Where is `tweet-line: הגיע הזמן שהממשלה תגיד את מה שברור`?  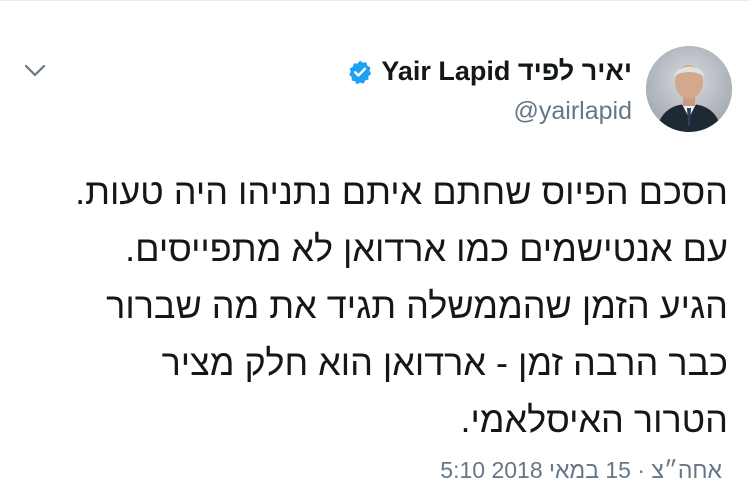 tweet-line: הגיע הזמן שהממשלה תגיד את מה שברור is located at coordinates (417, 305).